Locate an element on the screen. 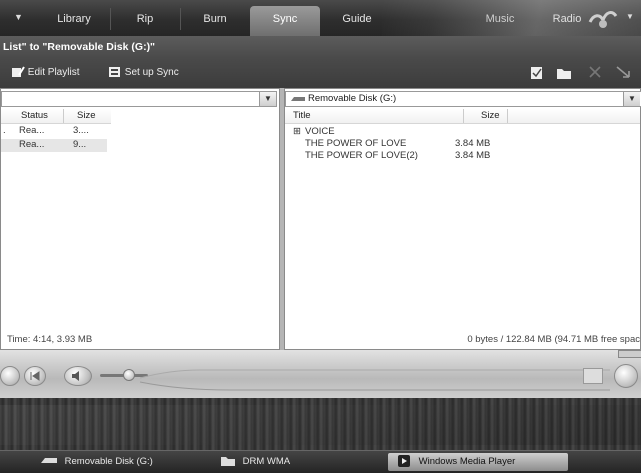 The height and width of the screenshot is (473, 641). device-capacity-summary: 0 bytes / 122.84 MB (94.71 MB free spac is located at coordinates (553, 339).